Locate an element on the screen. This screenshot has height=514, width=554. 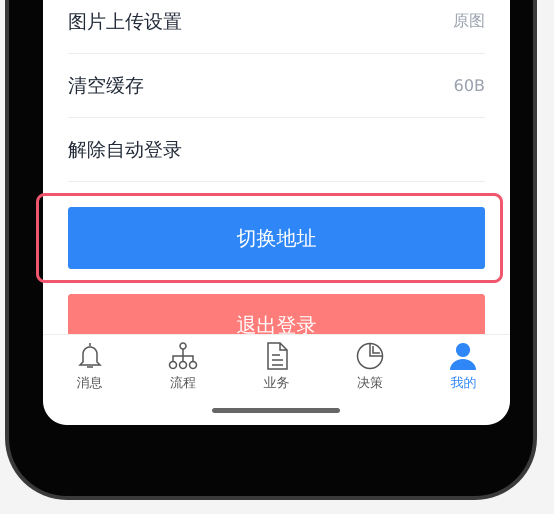
setting-label: 图片上传设置 is located at coordinates (125, 22).